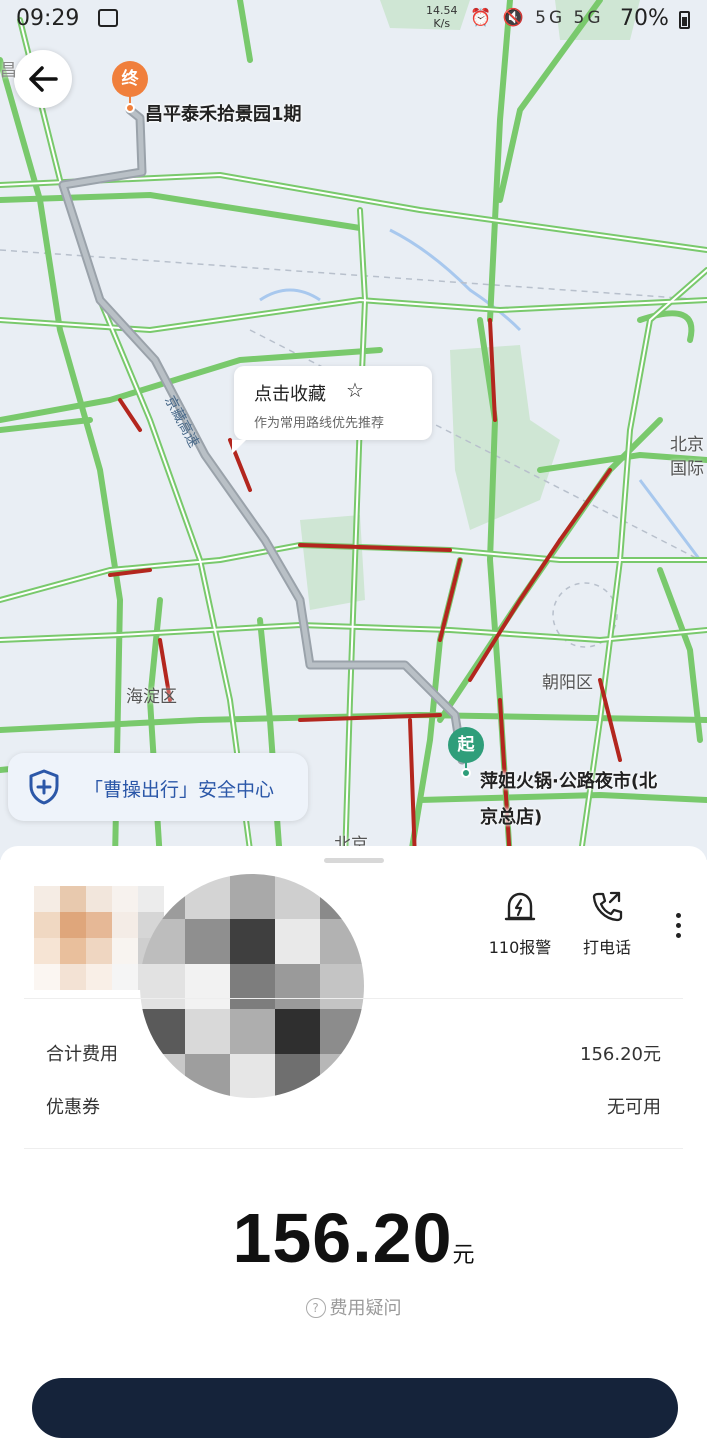 Image resolution: width=707 pixels, height=1438 pixels. What do you see at coordinates (466, 773) in the screenshot?
I see `origin-dot` at bounding box center [466, 773].